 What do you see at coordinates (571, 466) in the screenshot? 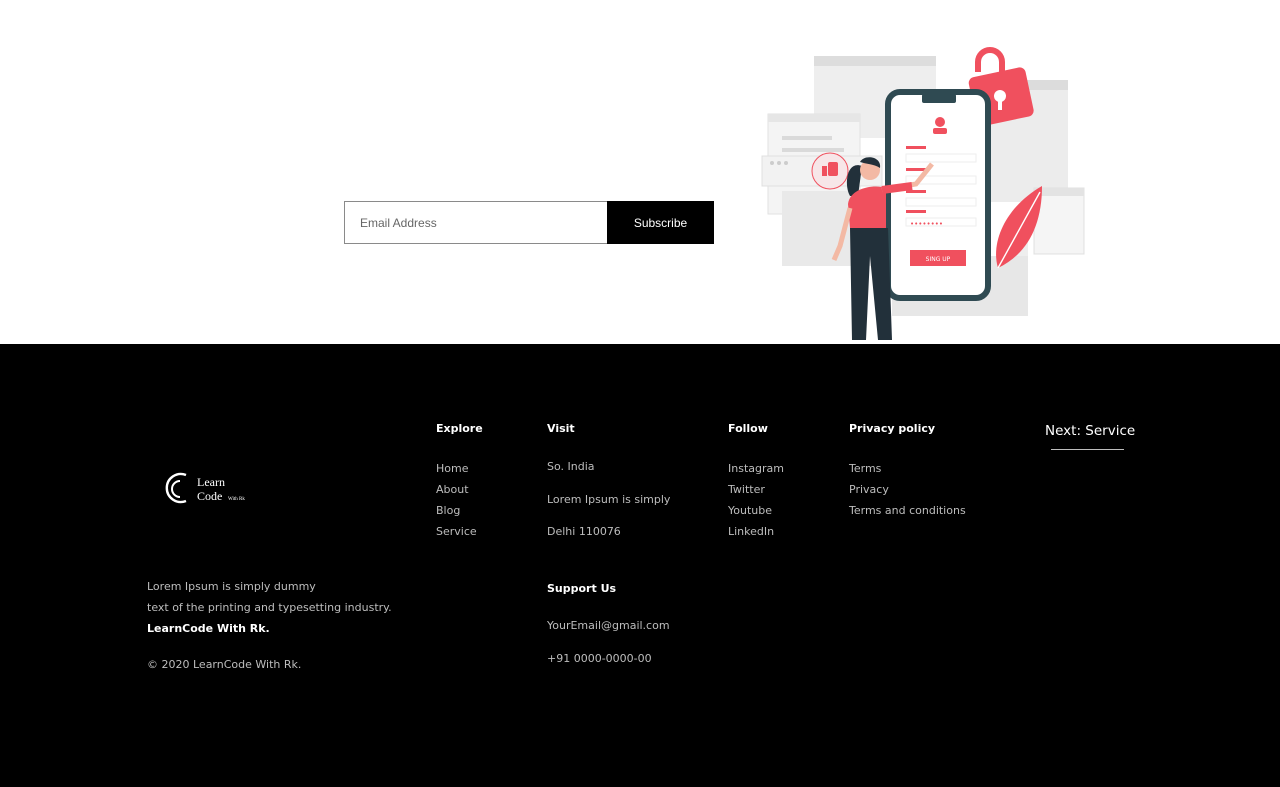
I see `visit-line-1: So. India` at bounding box center [571, 466].